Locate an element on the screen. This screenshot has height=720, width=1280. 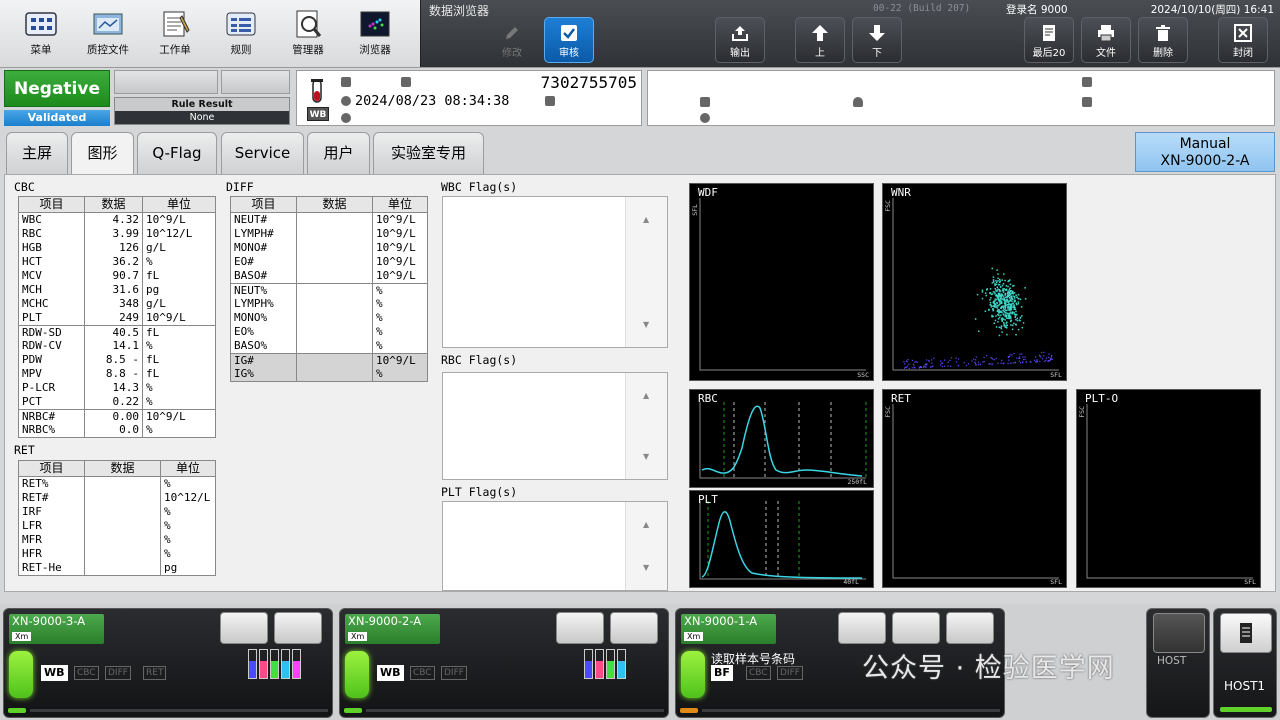
table-row: RBC 3.99 10^12/L is located at coordinates (117, 234).